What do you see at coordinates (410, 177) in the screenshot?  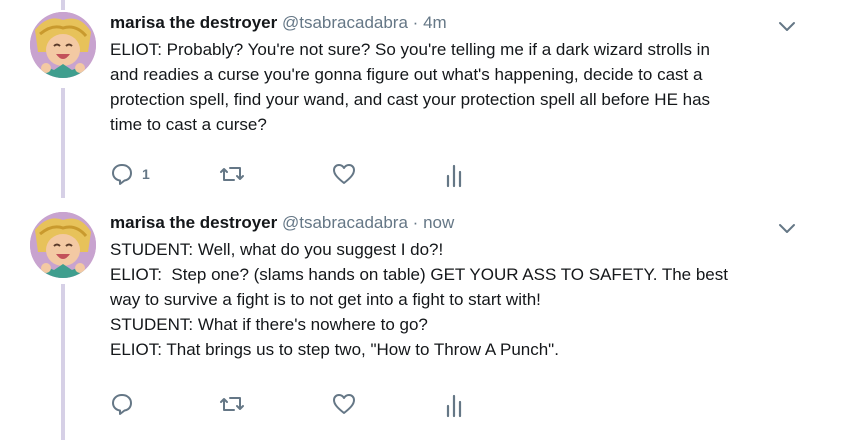 I see `tweet-actions: 1` at bounding box center [410, 177].